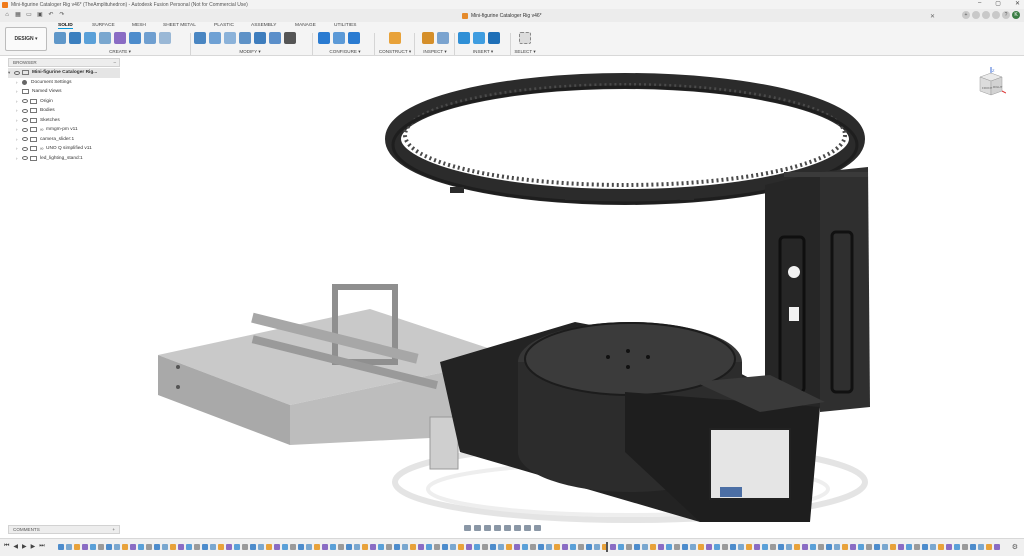 Image resolution: width=1024 pixels, height=556 pixels. What do you see at coordinates (533, 547) in the screenshot?
I see `timeline-feature-strip` at bounding box center [533, 547].